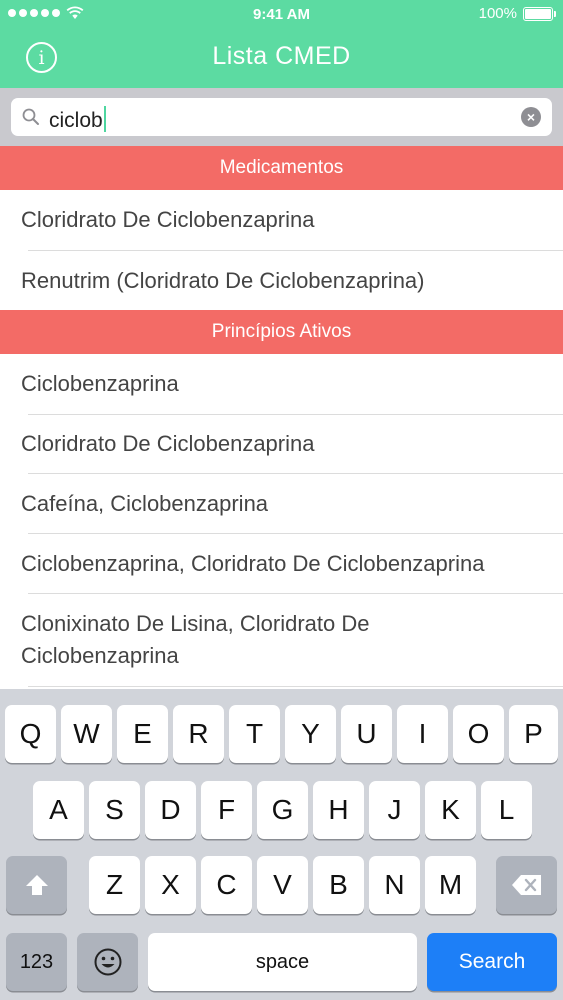  Describe the element at coordinates (282, 810) in the screenshot. I see `key-g: G` at that location.